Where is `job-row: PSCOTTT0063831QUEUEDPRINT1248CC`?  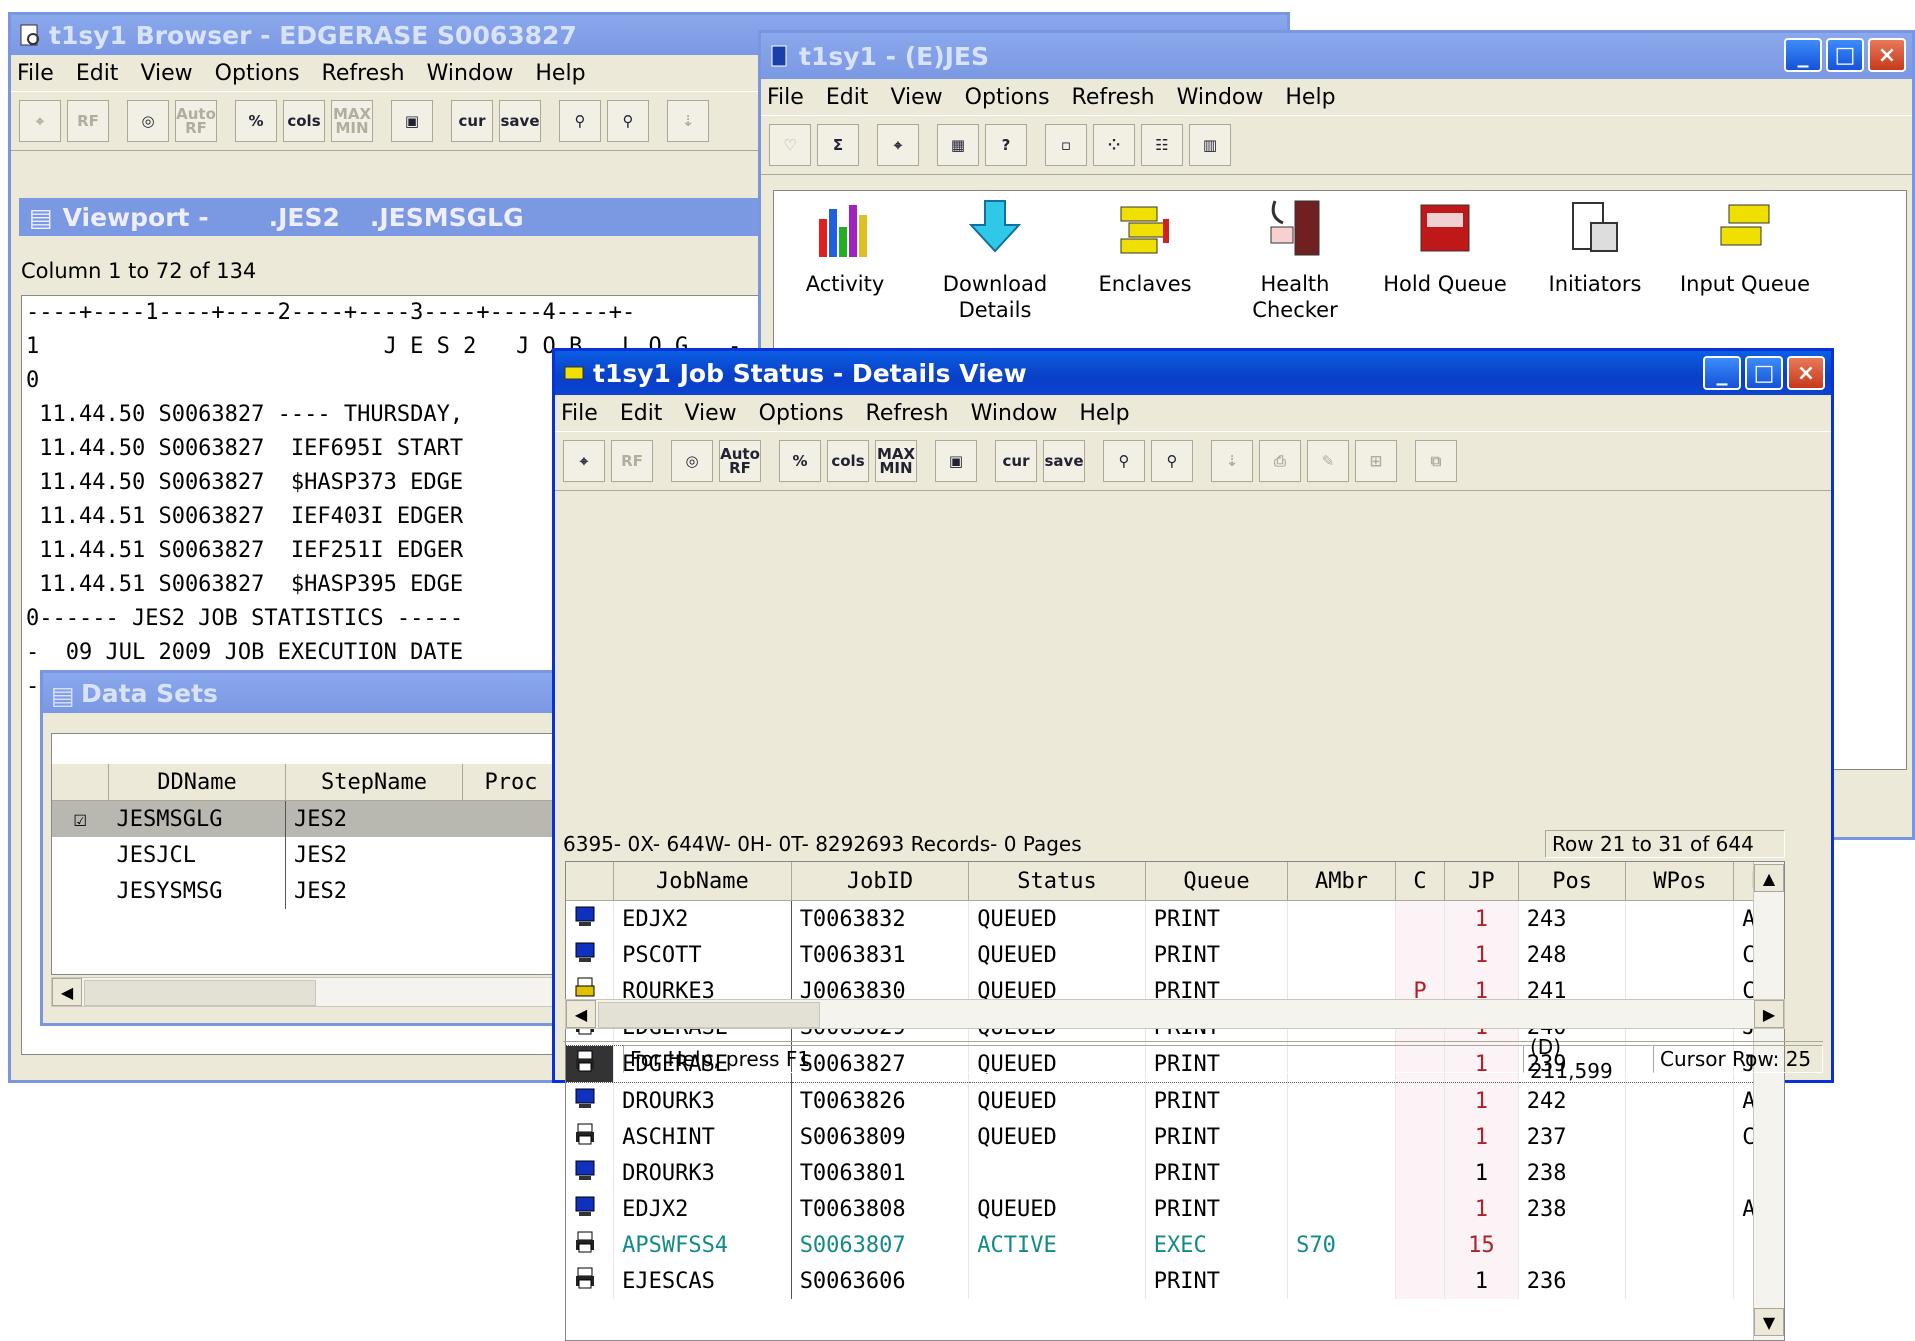
job-row: PSCOTTT0063831QUEUEDPRINT1248CC is located at coordinates (1175, 955).